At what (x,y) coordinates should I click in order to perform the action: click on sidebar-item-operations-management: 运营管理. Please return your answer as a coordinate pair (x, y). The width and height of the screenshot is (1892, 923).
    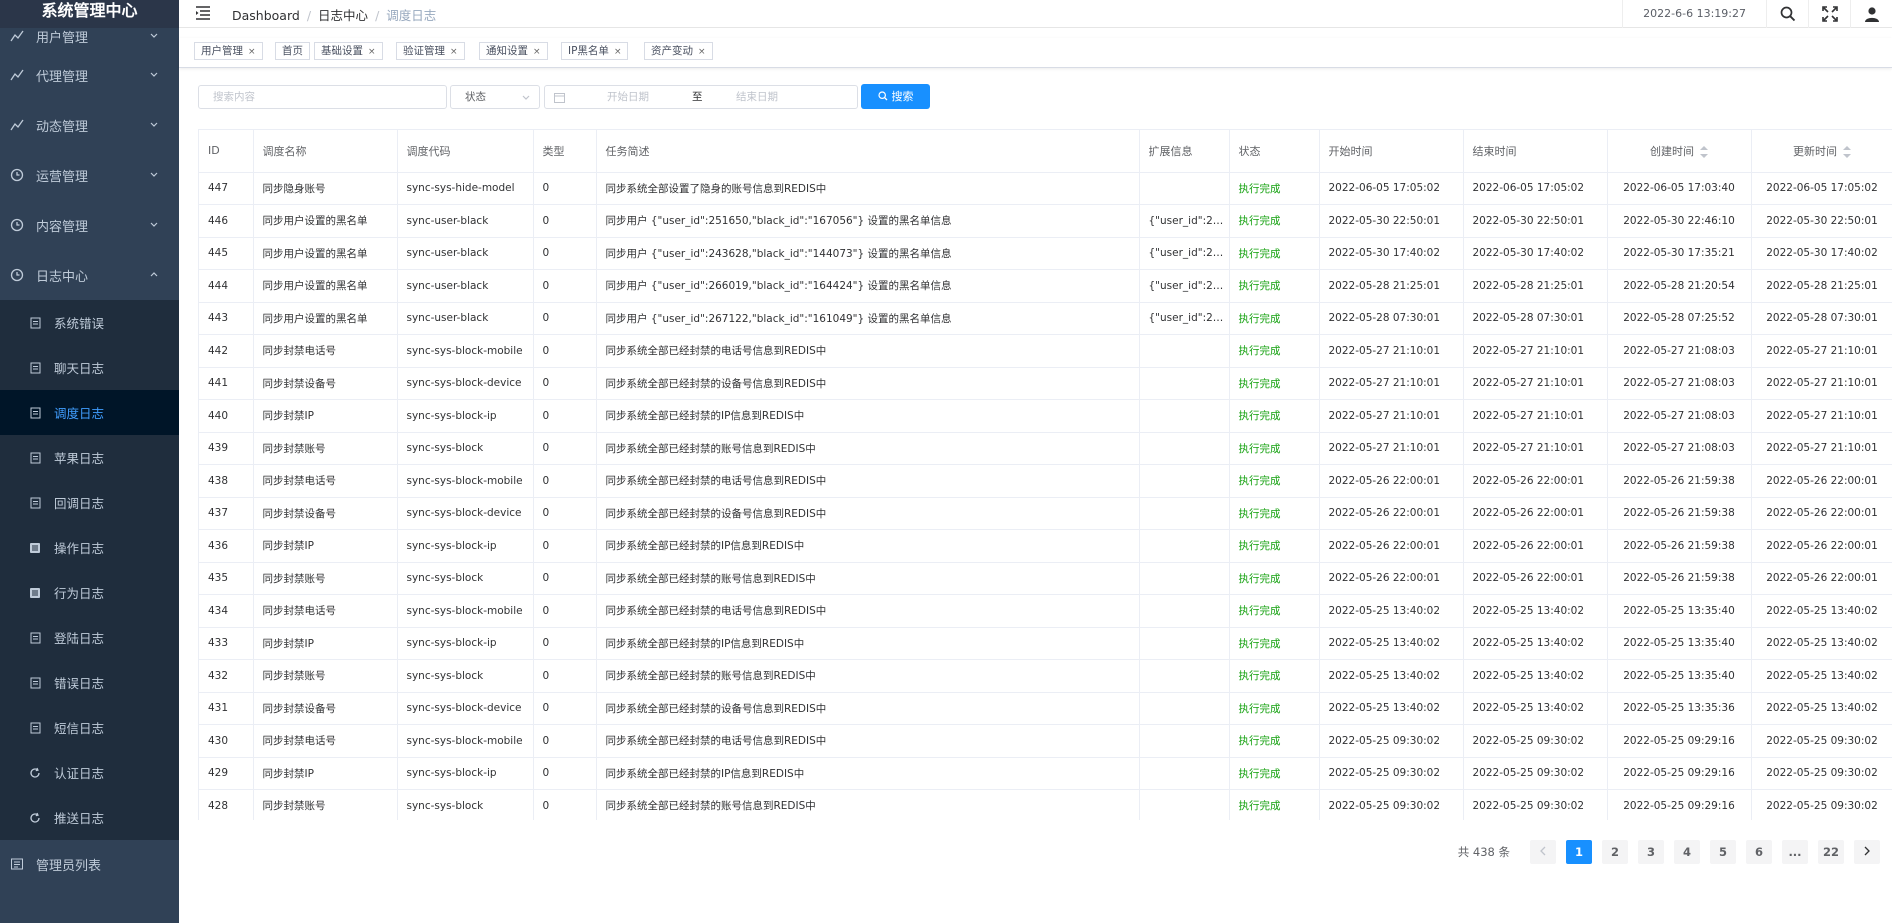
    Looking at the image, I should click on (89, 175).